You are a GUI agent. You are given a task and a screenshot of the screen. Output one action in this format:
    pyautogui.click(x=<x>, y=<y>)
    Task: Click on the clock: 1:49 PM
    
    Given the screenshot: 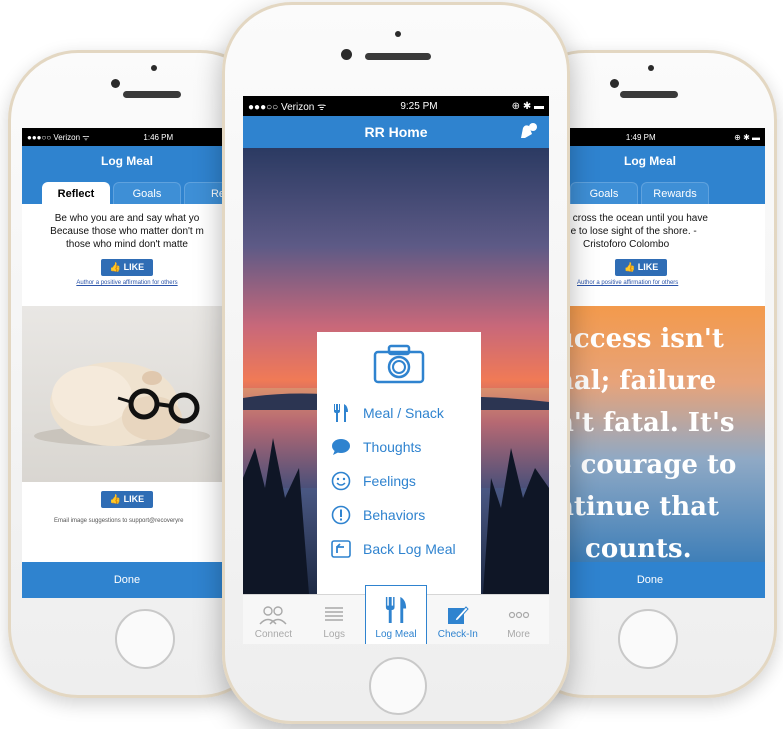 What is the action you would take?
    pyautogui.click(x=640, y=137)
    